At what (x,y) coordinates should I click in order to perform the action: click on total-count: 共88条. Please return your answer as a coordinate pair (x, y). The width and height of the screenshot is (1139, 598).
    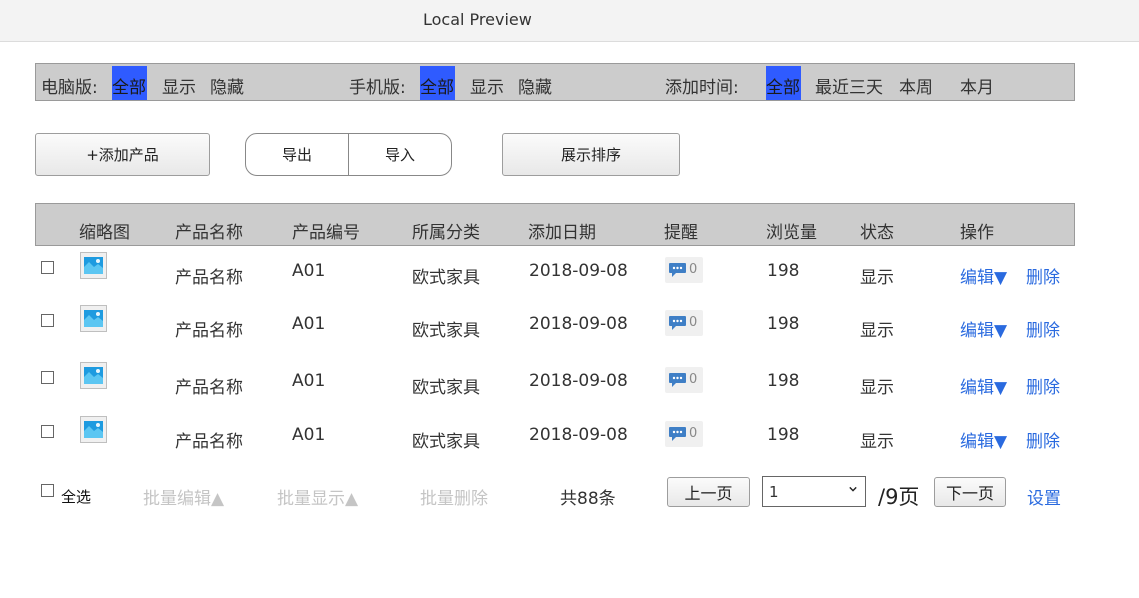
    Looking at the image, I should click on (588, 499).